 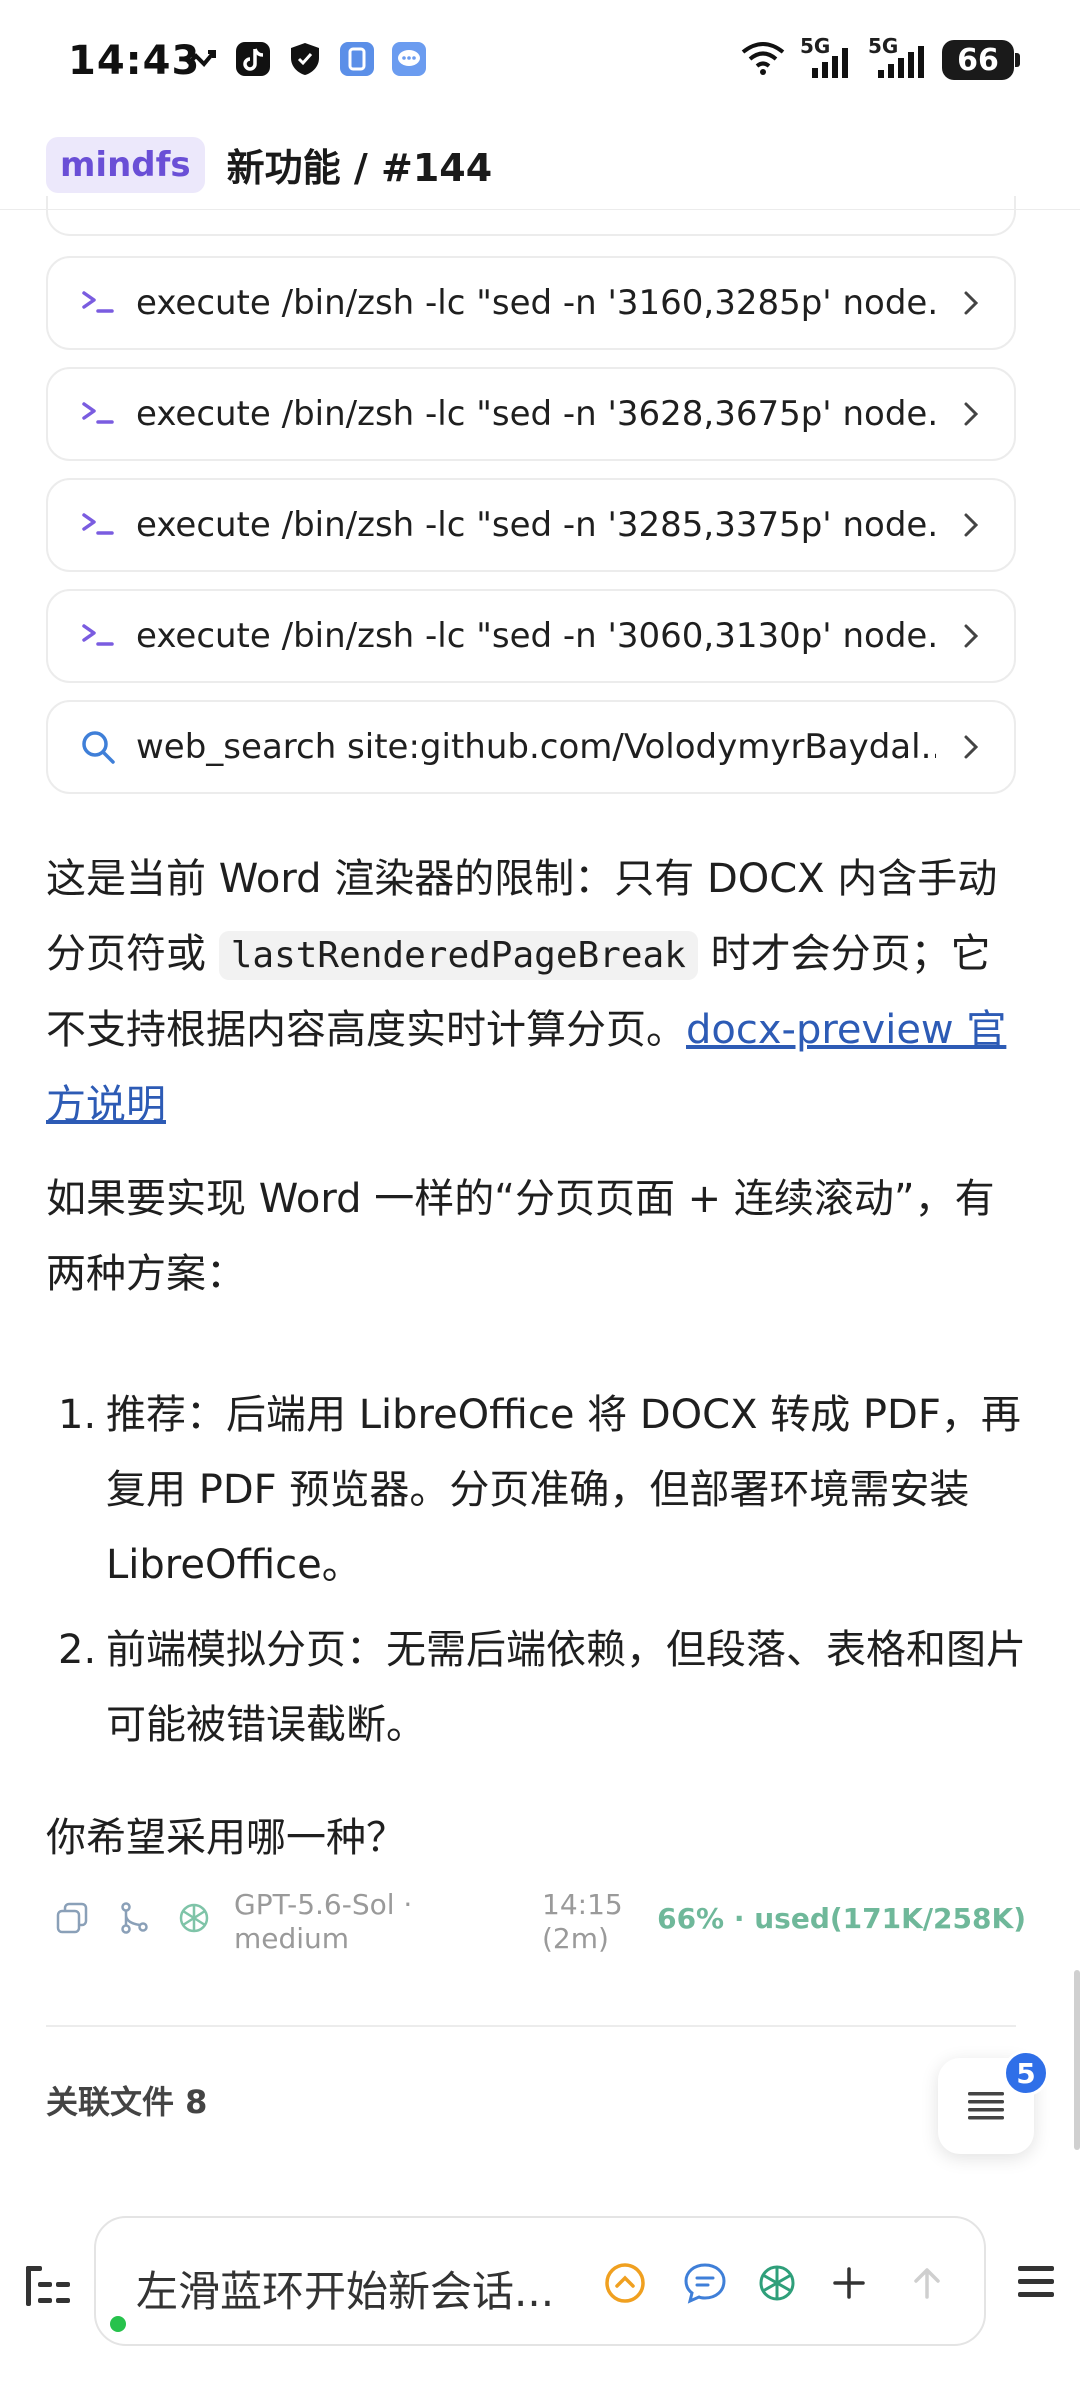 What do you see at coordinates (1036, 2282) in the screenshot?
I see `menu-icon` at bounding box center [1036, 2282].